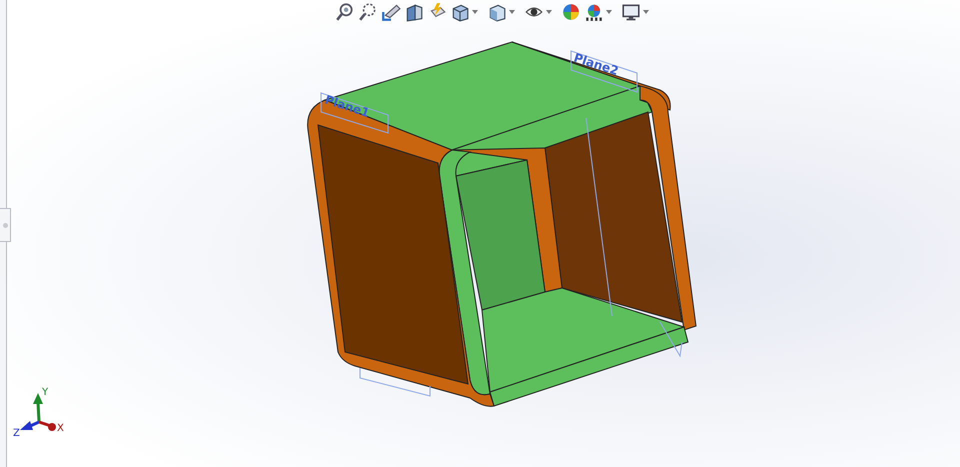 The height and width of the screenshot is (467, 960). Describe the element at coordinates (345, 12) in the screenshot. I see `magnifier-icon` at that location.